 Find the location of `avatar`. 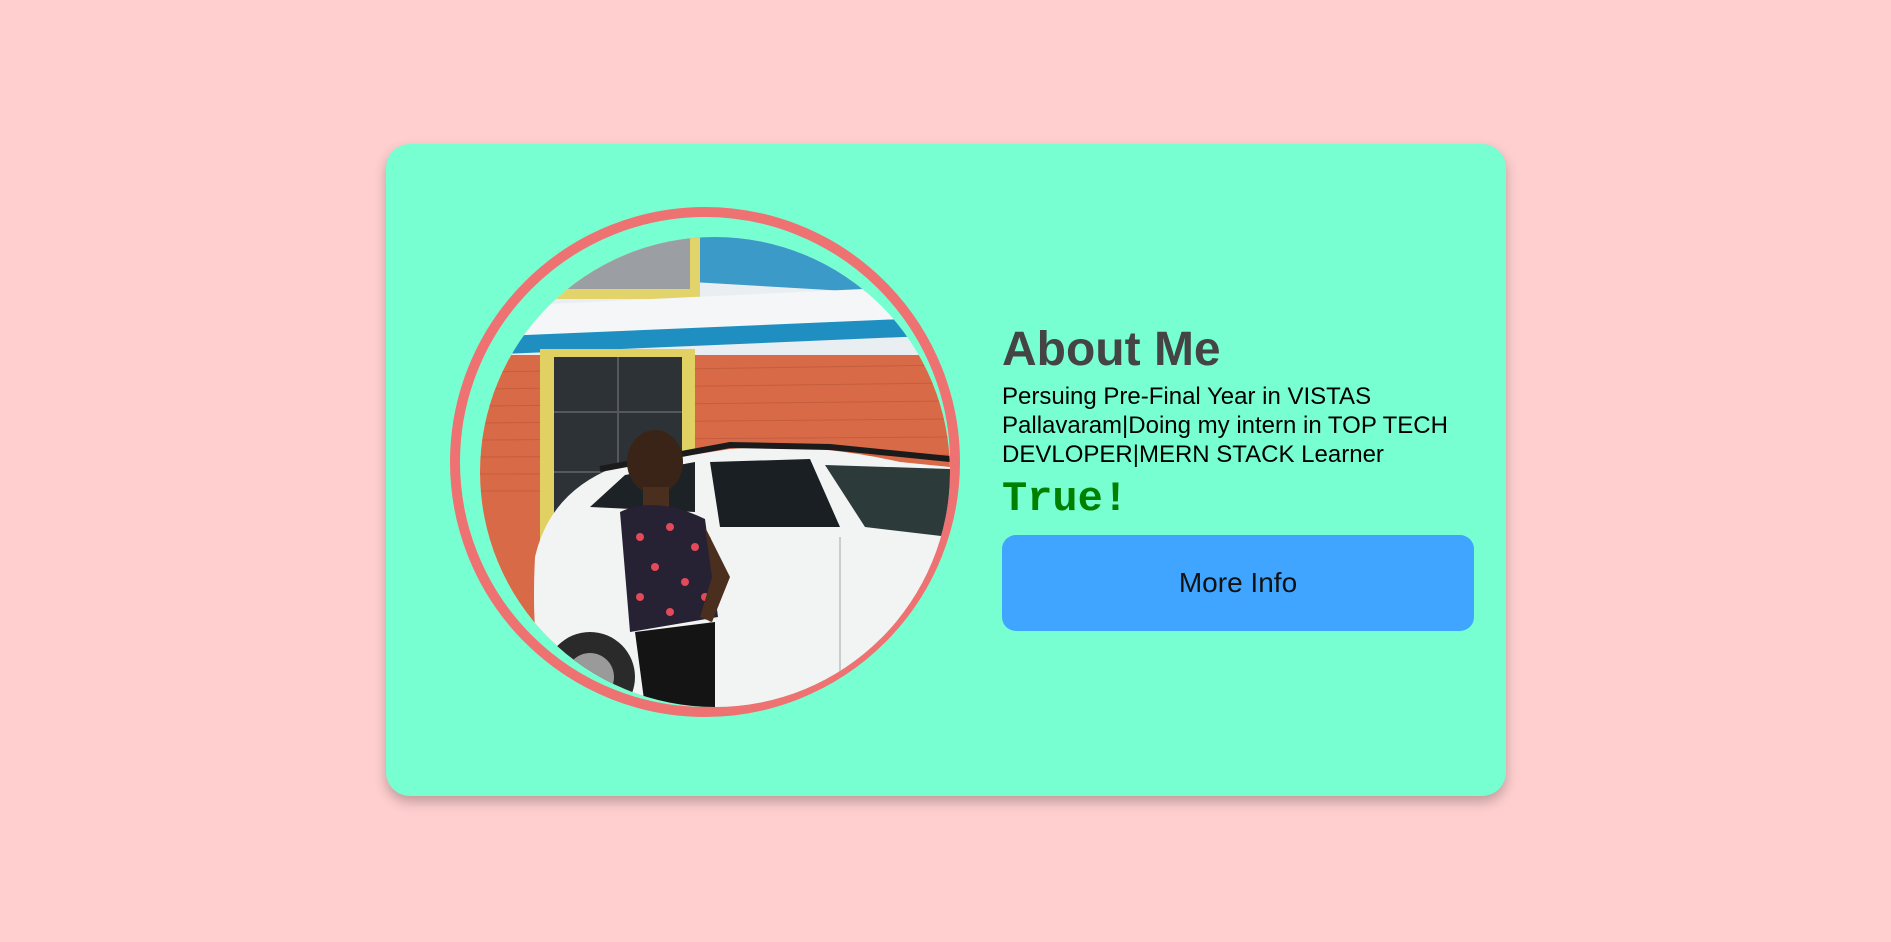

avatar is located at coordinates (715, 472).